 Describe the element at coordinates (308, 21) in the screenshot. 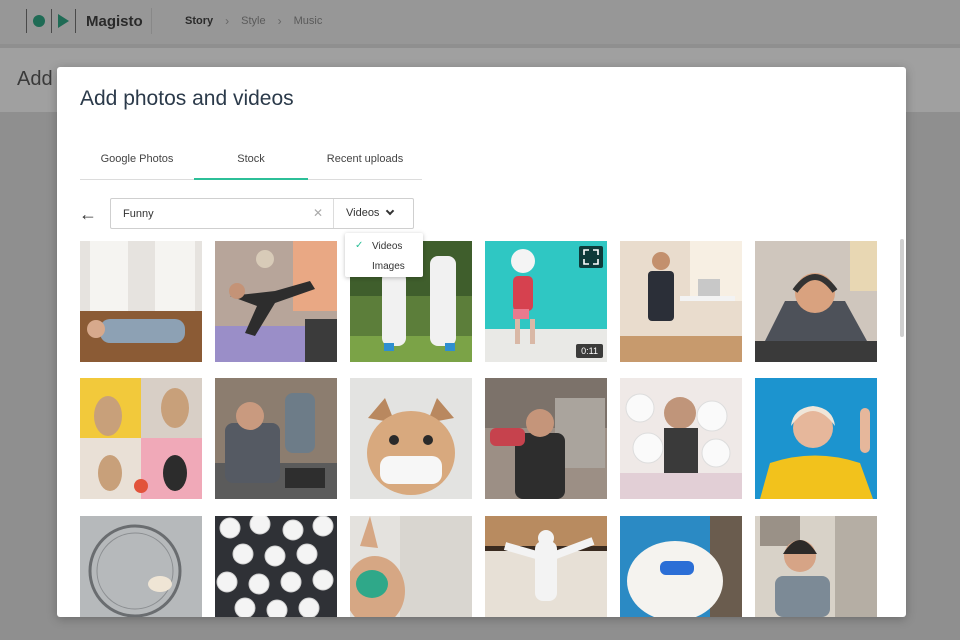

I see `crumb-music: Music` at that location.